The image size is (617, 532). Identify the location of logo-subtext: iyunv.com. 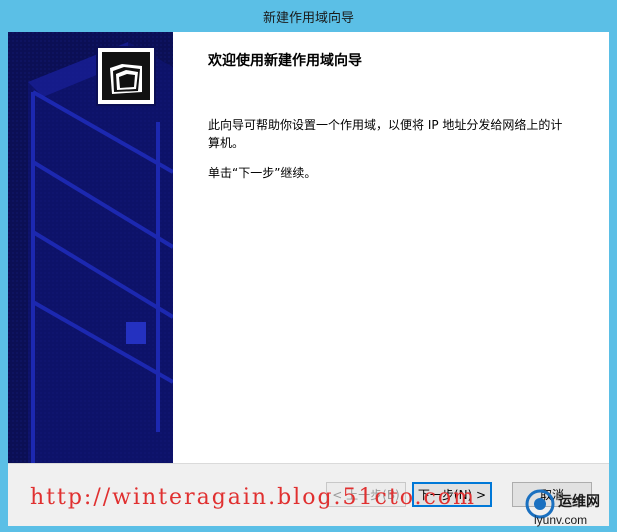
(560, 520).